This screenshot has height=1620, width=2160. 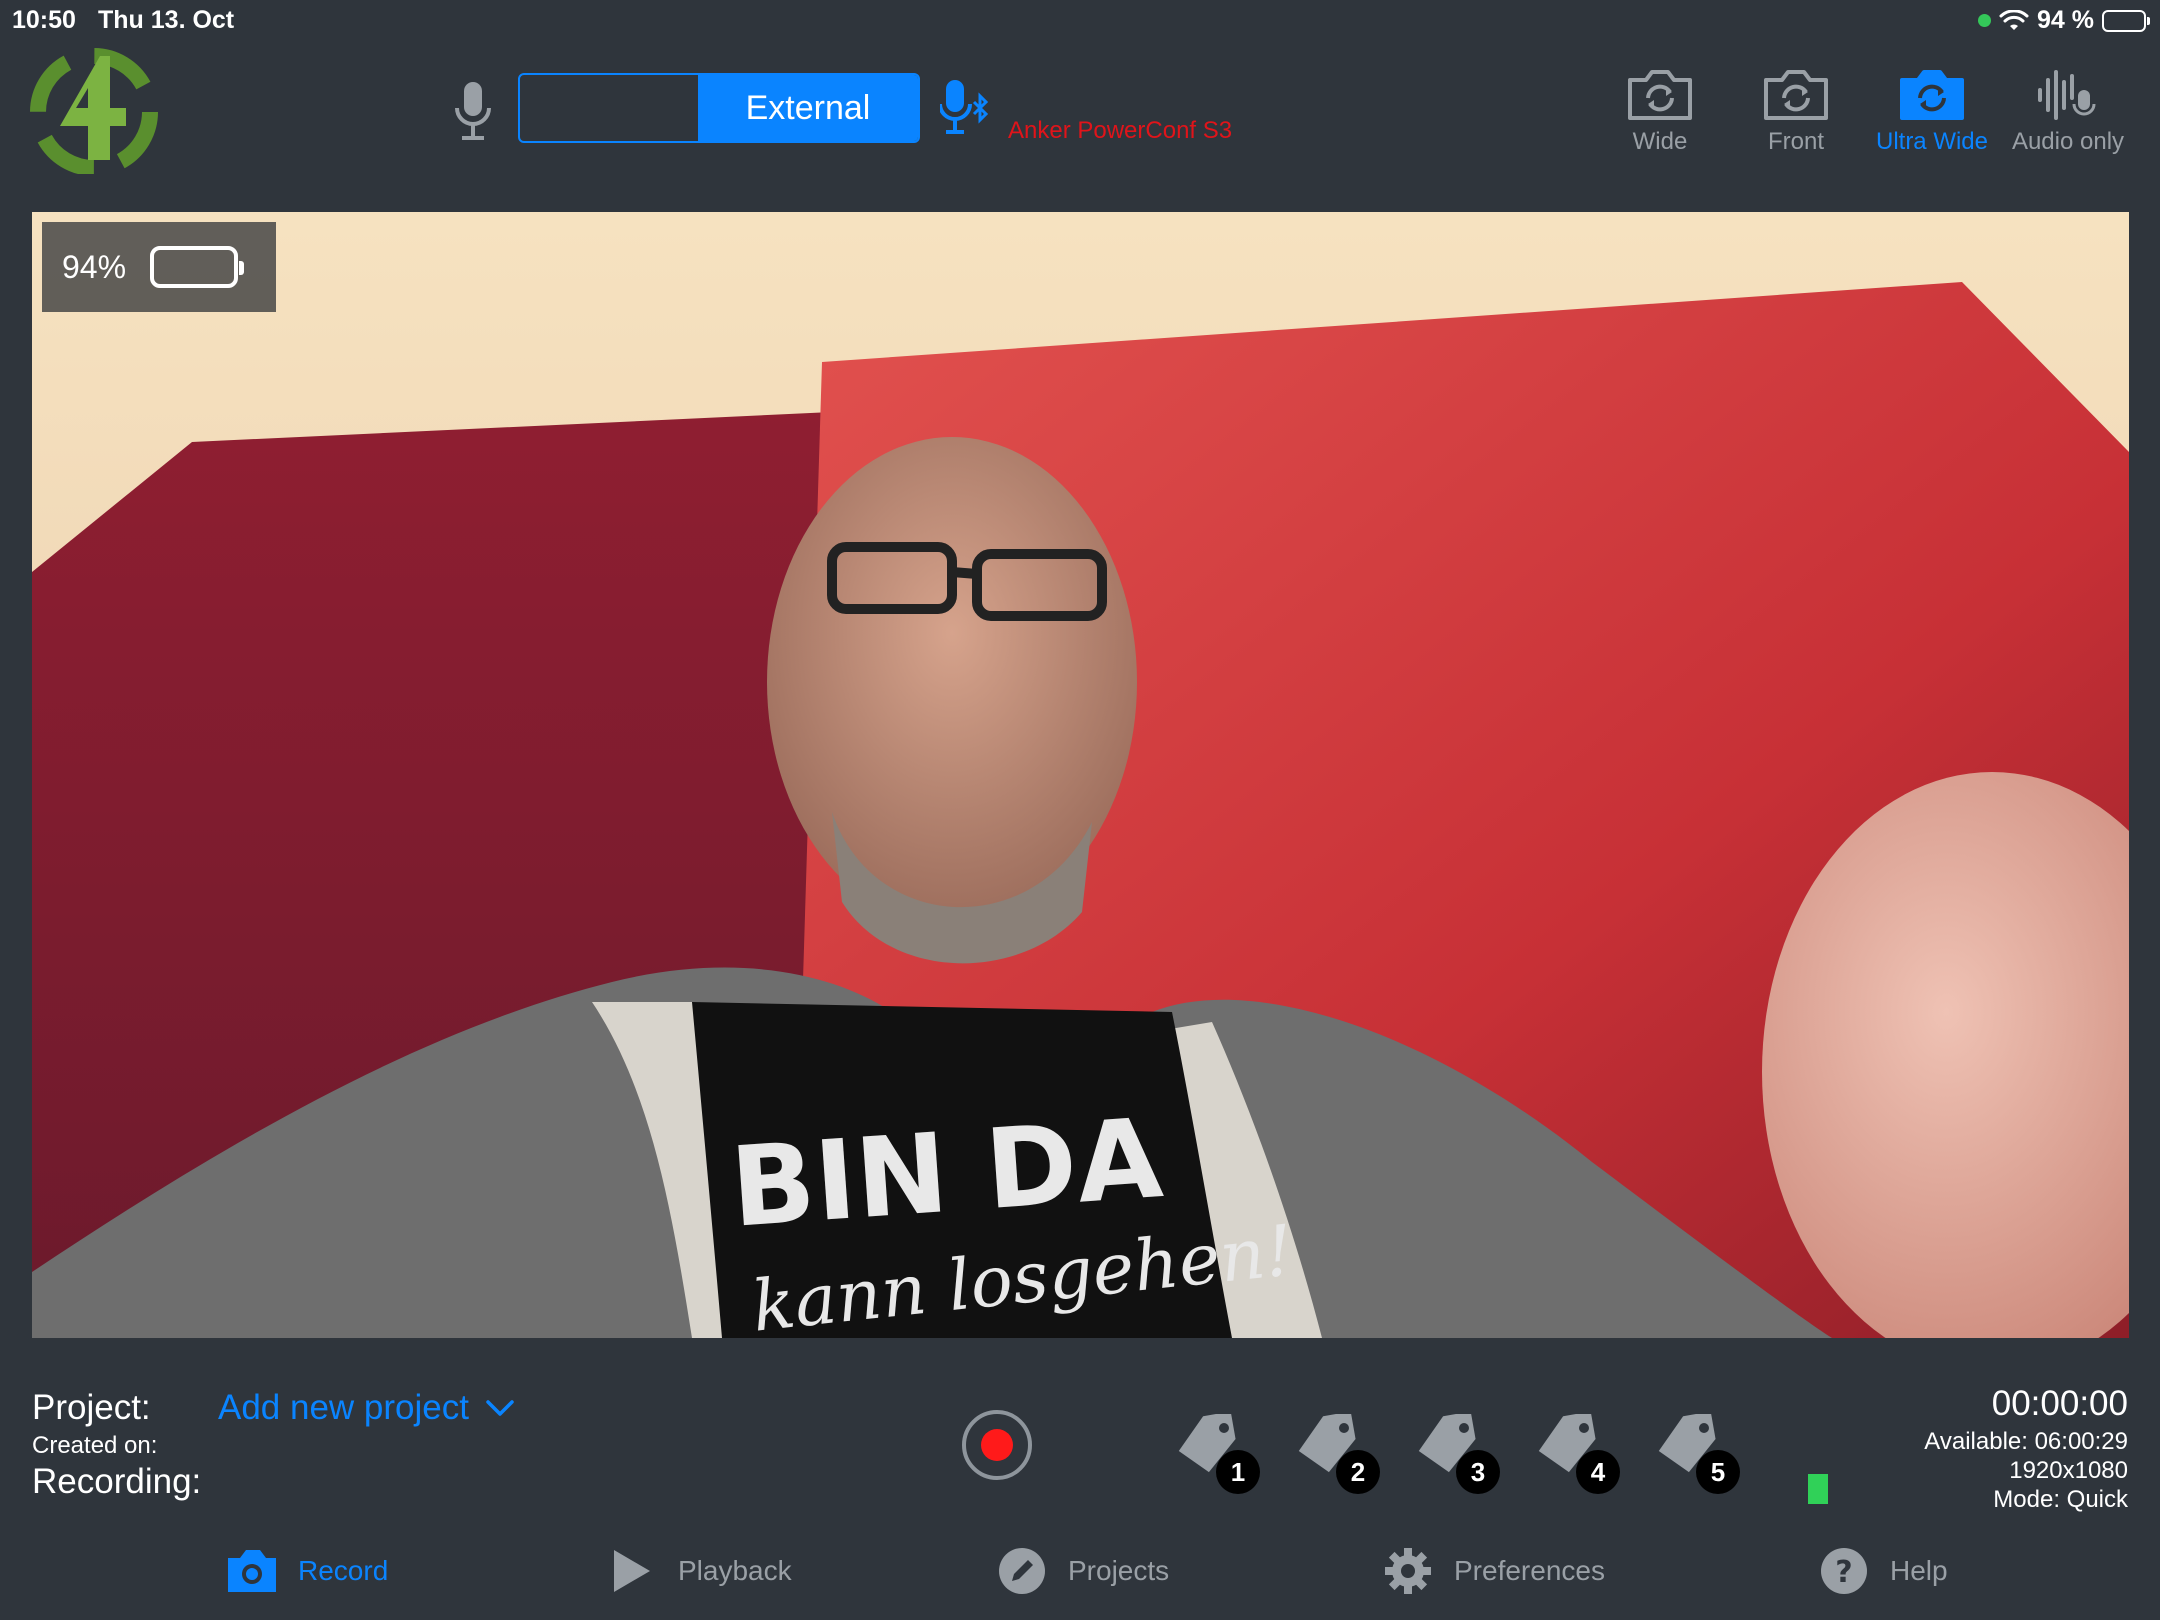 What do you see at coordinates (735, 1570) in the screenshot?
I see `tab-playback-label: Playback` at bounding box center [735, 1570].